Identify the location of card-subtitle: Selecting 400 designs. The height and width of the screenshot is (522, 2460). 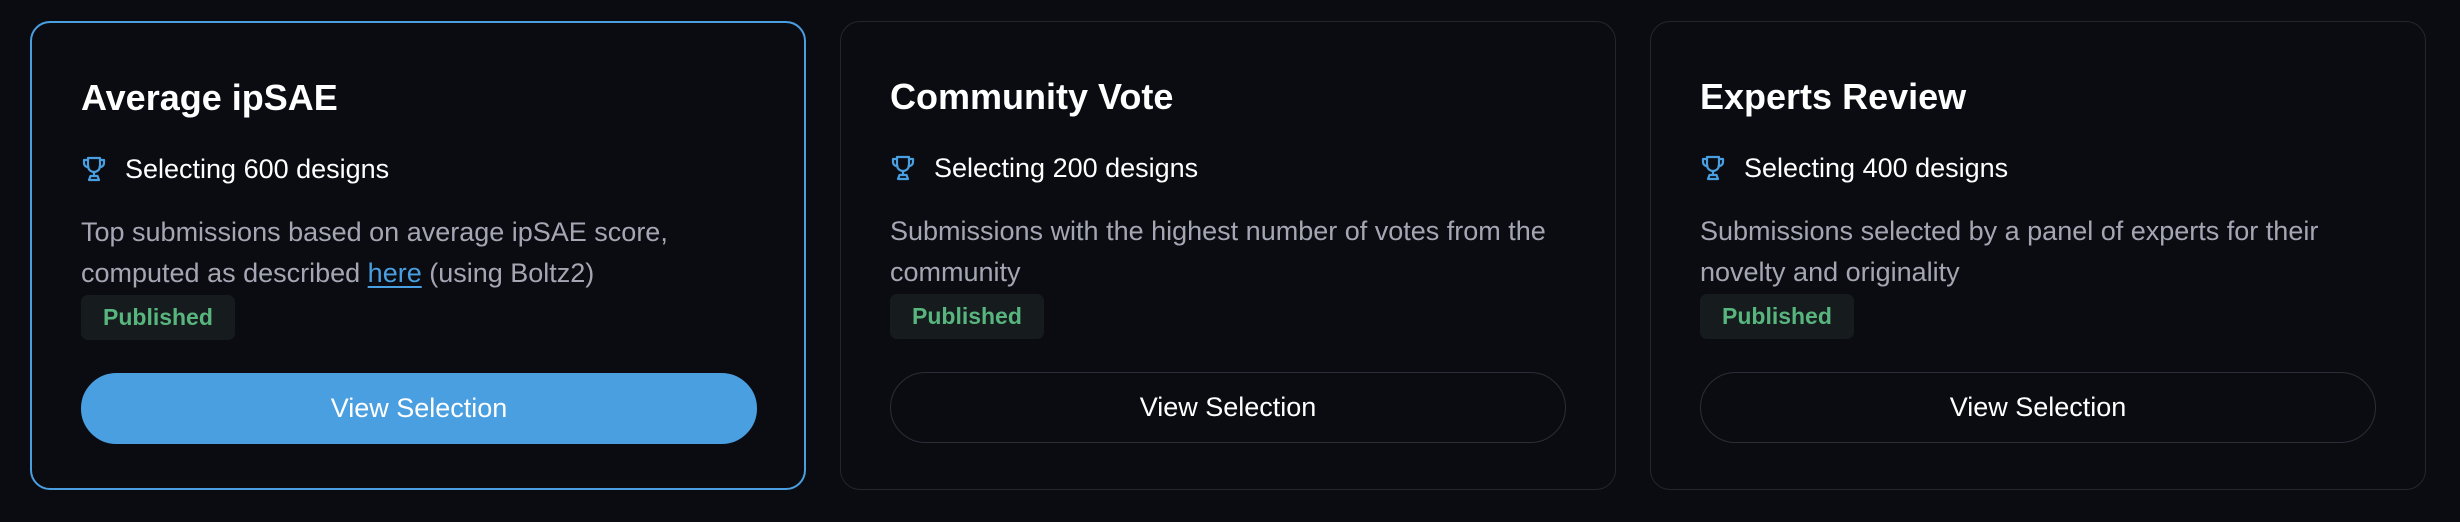
(1854, 168).